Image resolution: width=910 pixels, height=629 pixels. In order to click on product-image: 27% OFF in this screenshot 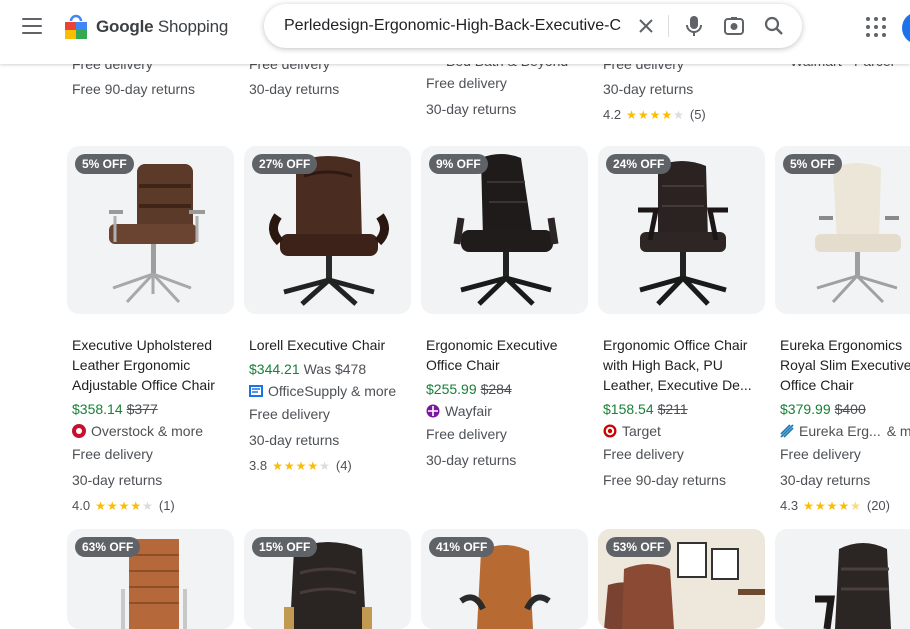, I will do `click(327, 230)`.